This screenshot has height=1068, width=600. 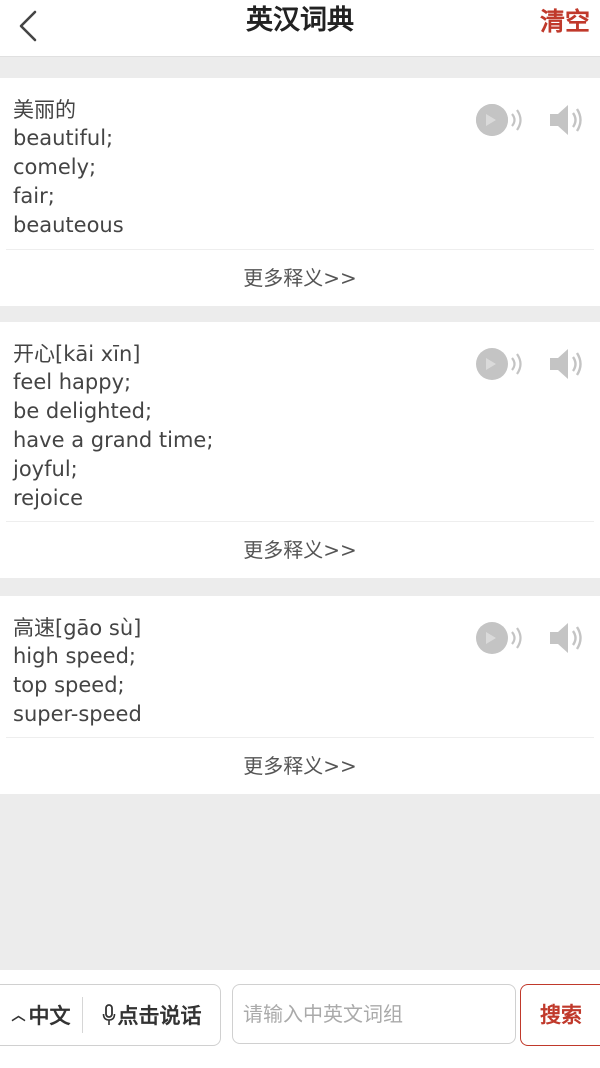 I want to click on result-meaning: comely;, so click(x=55, y=167).